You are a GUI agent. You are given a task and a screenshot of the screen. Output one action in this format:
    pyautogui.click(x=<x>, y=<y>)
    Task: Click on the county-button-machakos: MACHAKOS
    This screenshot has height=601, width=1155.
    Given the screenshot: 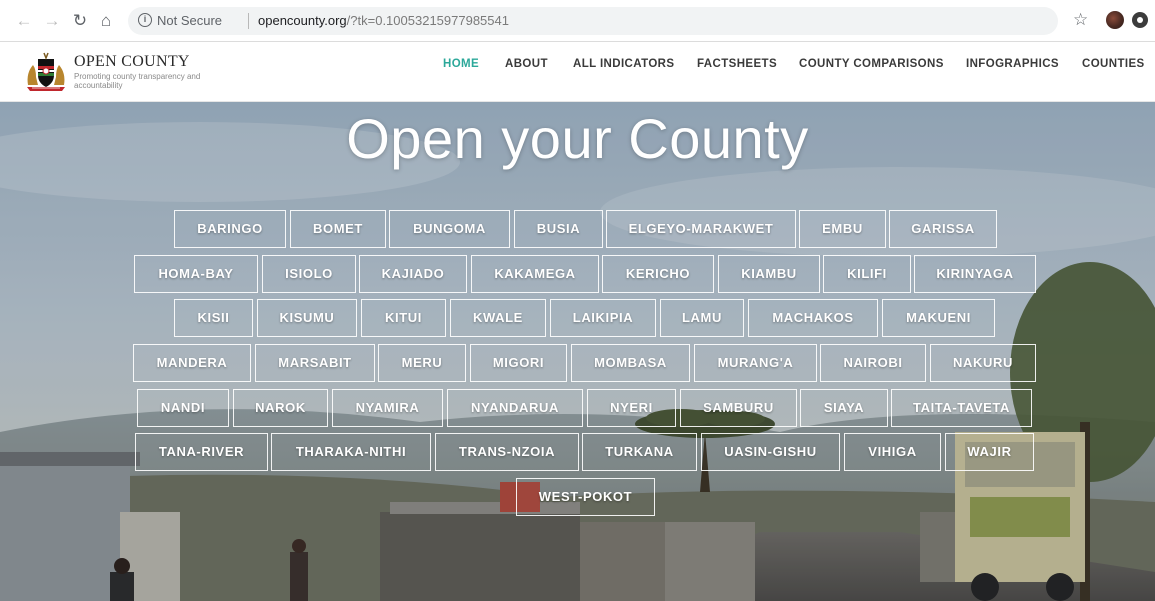 What is the action you would take?
    pyautogui.click(x=813, y=318)
    